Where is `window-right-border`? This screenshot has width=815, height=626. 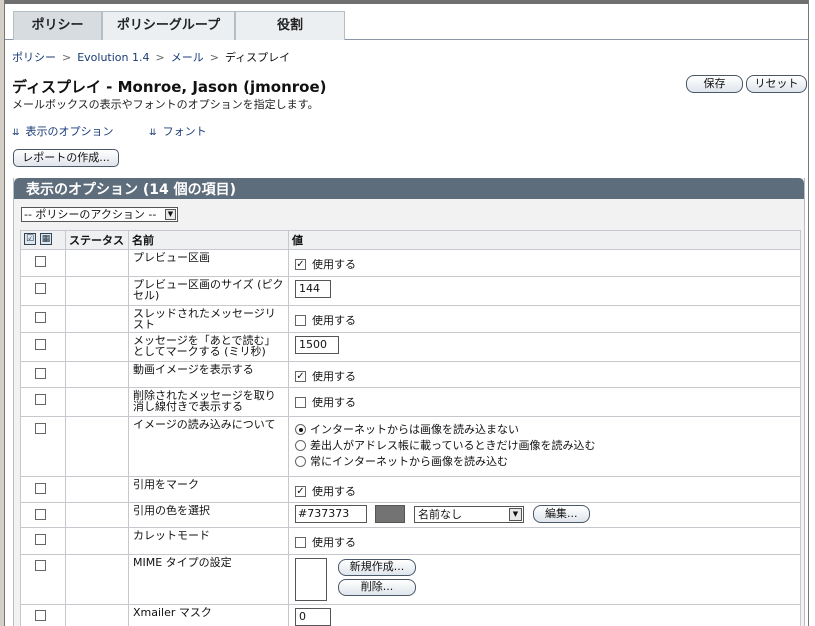 window-right-border is located at coordinates (811, 313).